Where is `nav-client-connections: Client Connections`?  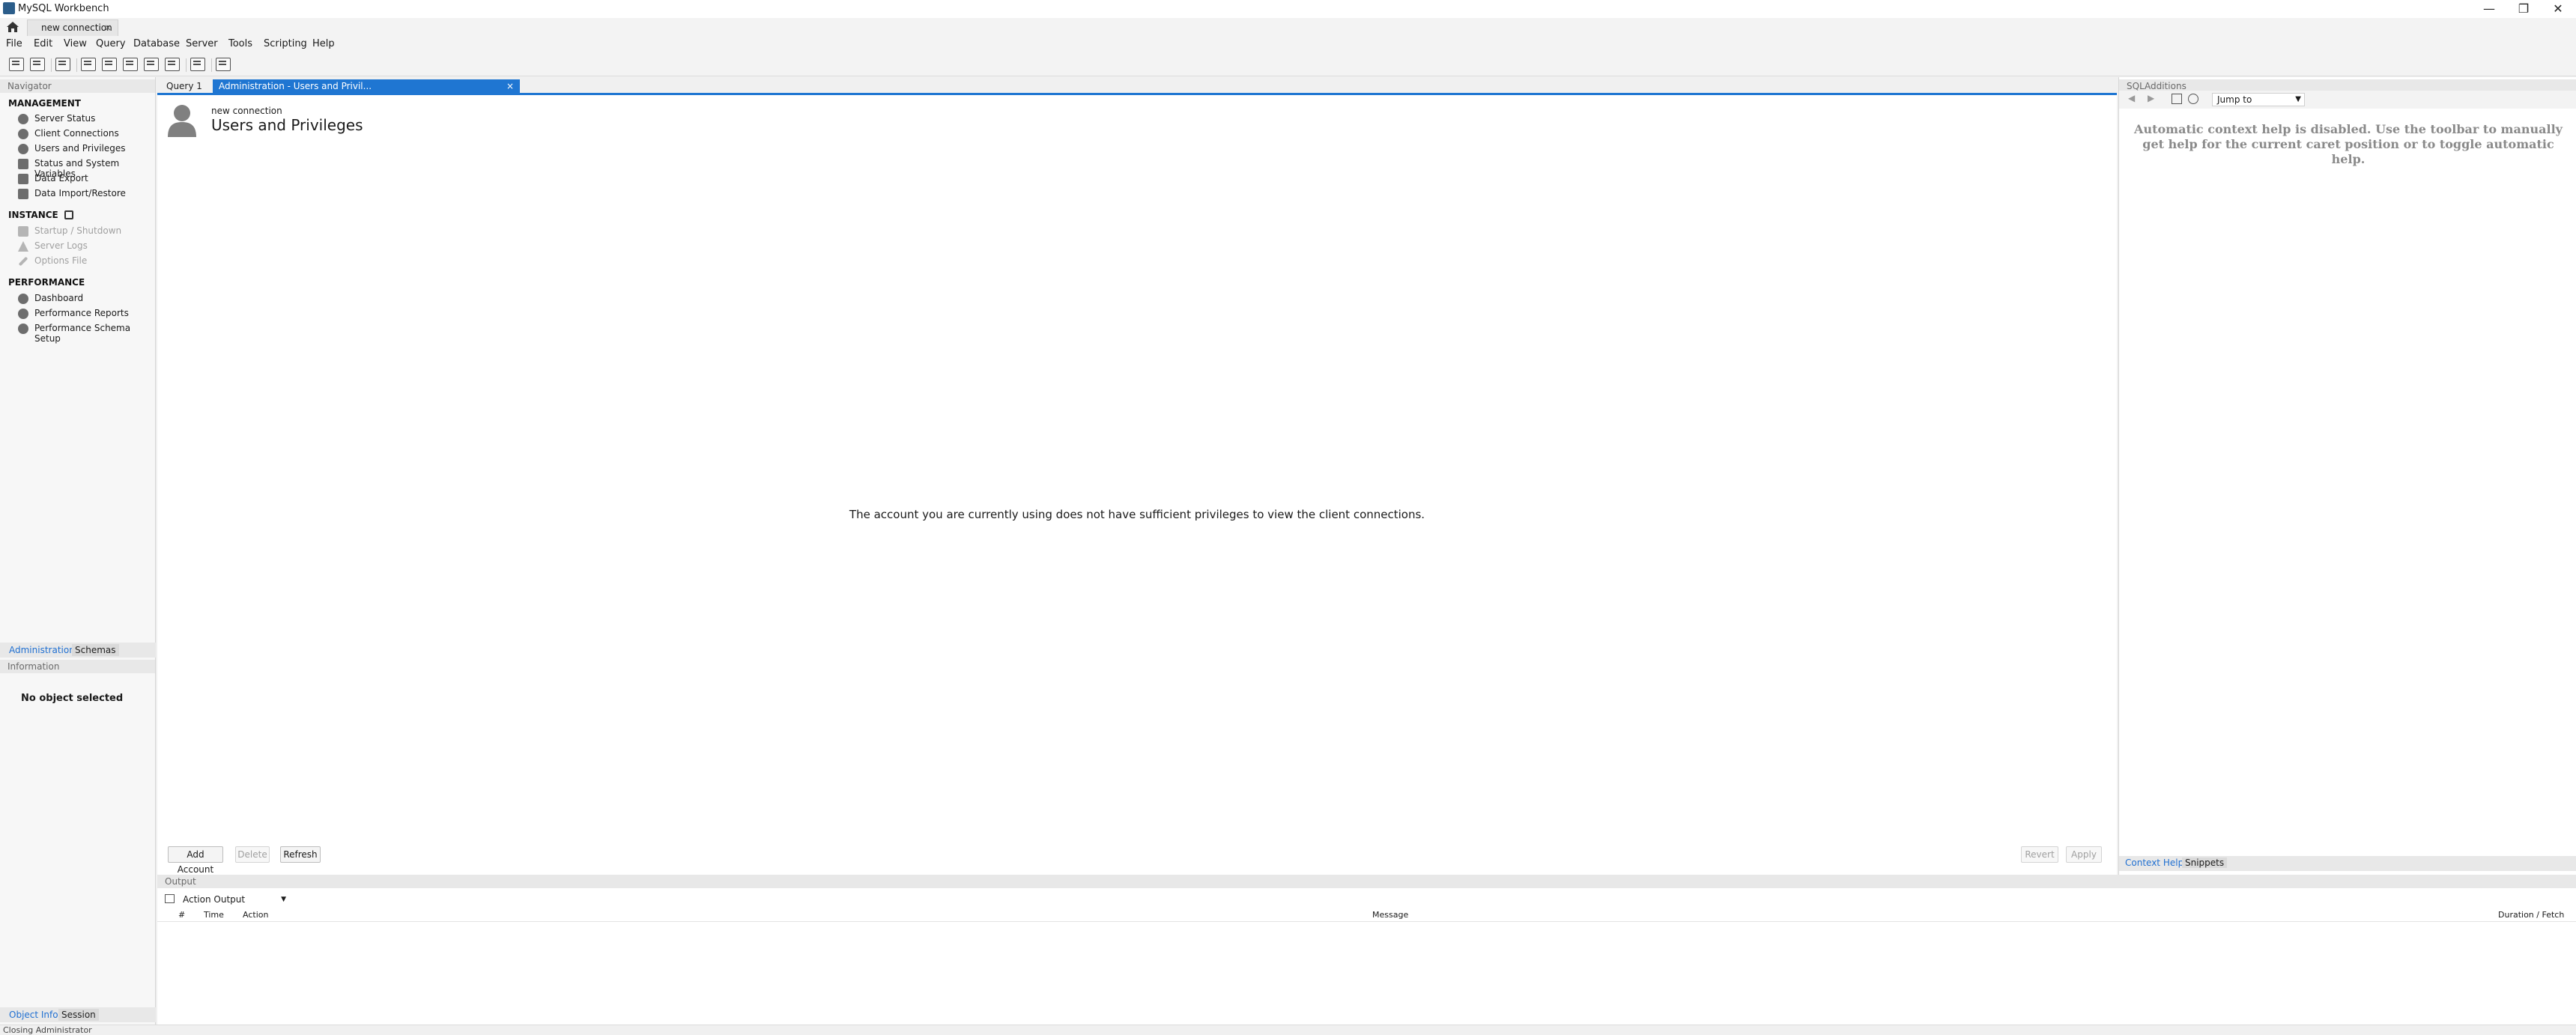
nav-client-connections: Client Connections is located at coordinates (85, 134).